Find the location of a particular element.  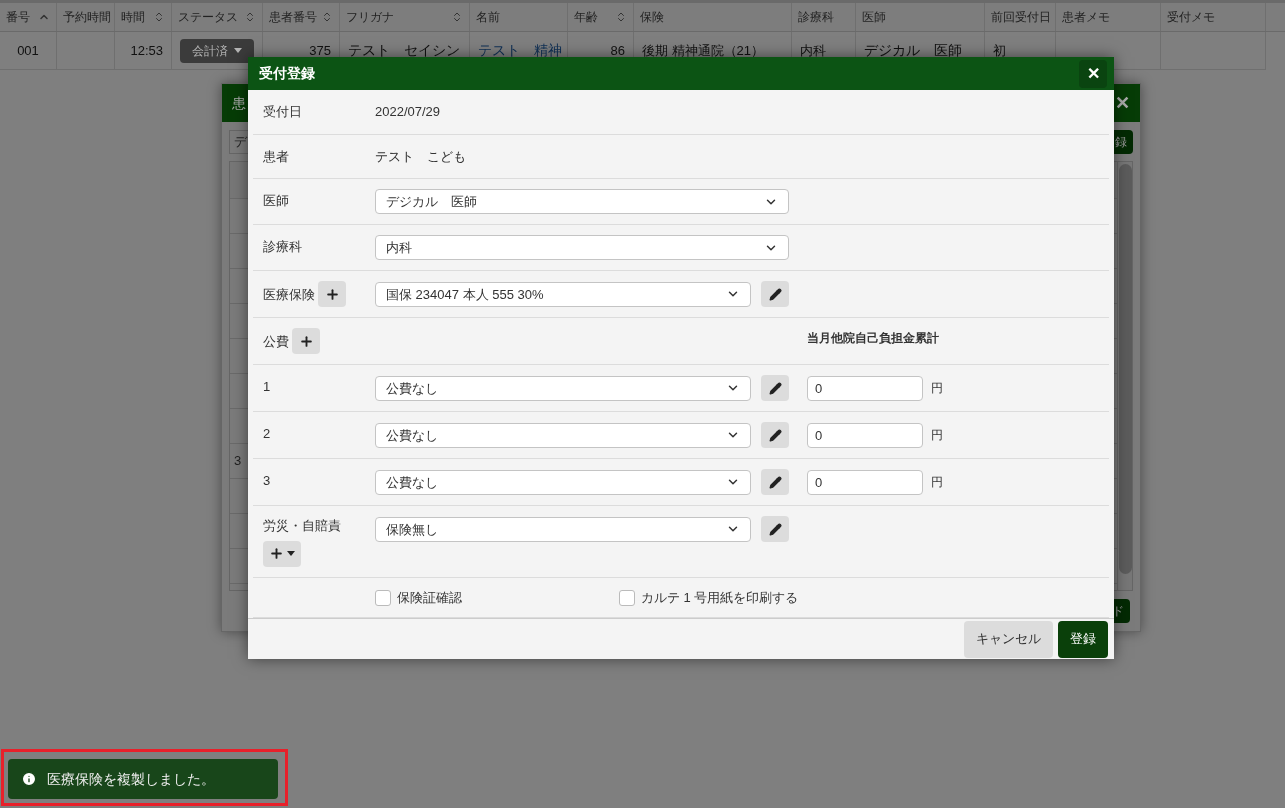

column-header: 名前 is located at coordinates (488, 17).